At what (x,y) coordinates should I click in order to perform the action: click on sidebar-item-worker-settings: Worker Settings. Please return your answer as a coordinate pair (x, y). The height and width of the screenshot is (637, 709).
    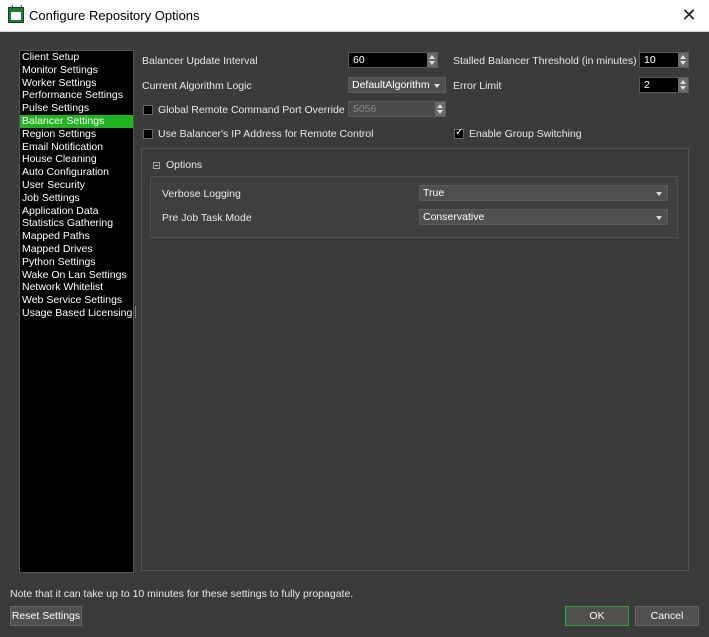
    Looking at the image, I should click on (76, 83).